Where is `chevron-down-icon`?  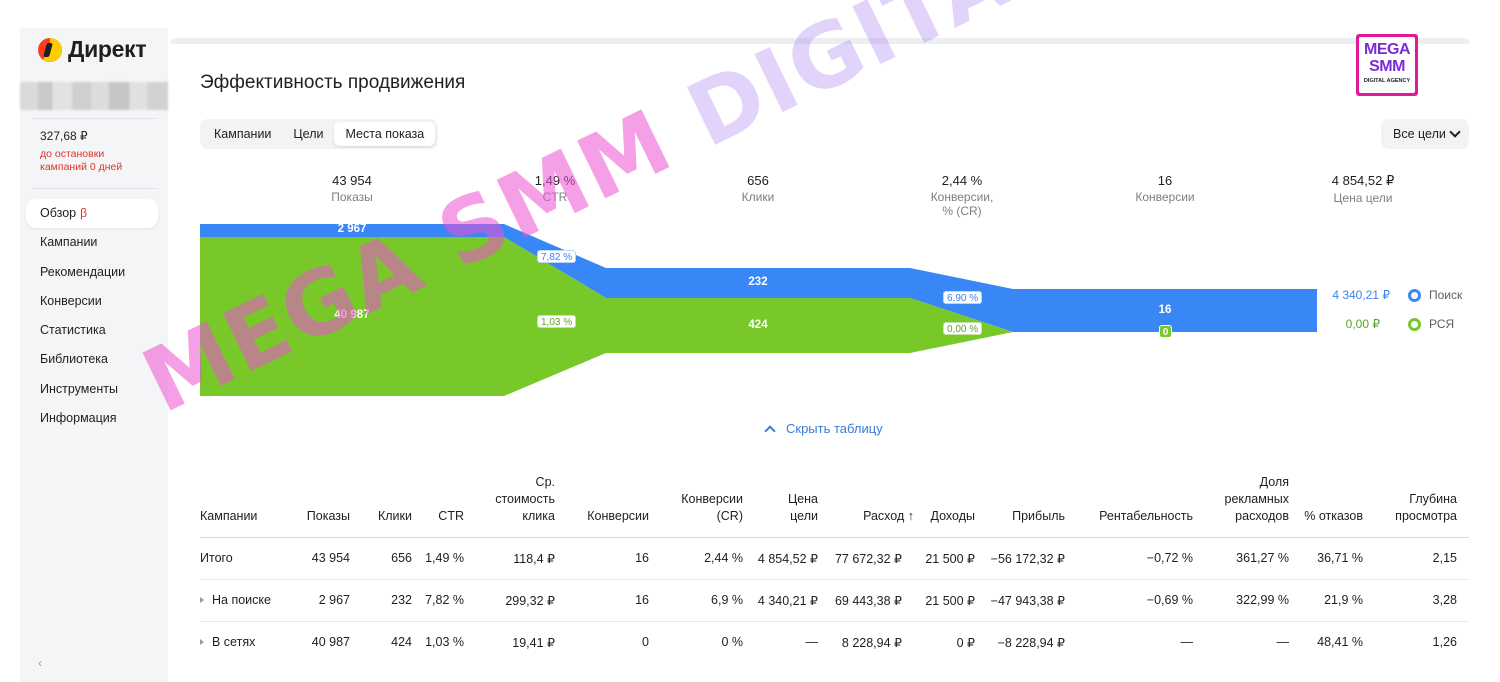
chevron-down-icon is located at coordinates (1455, 132).